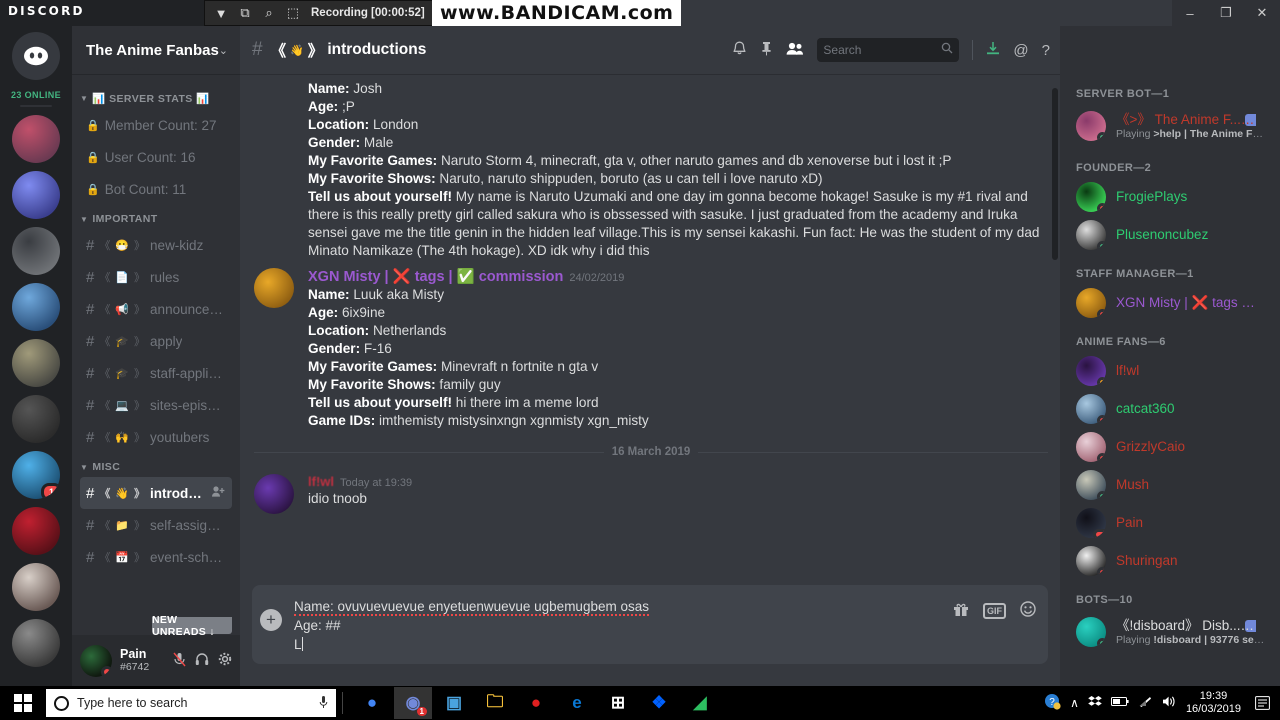 This screenshot has width=1280, height=720. Describe the element at coordinates (1190, 13) in the screenshot. I see `minimize-button: –` at that location.